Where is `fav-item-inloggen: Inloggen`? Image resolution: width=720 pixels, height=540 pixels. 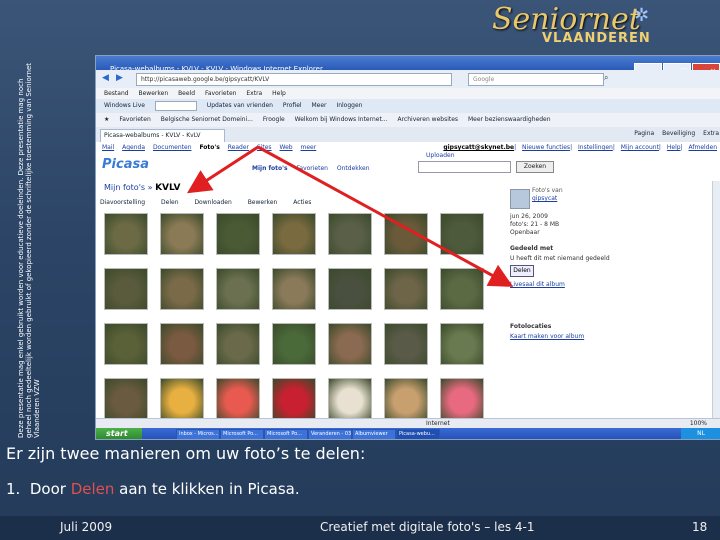 fav-item-inloggen: Inloggen is located at coordinates (349, 105).